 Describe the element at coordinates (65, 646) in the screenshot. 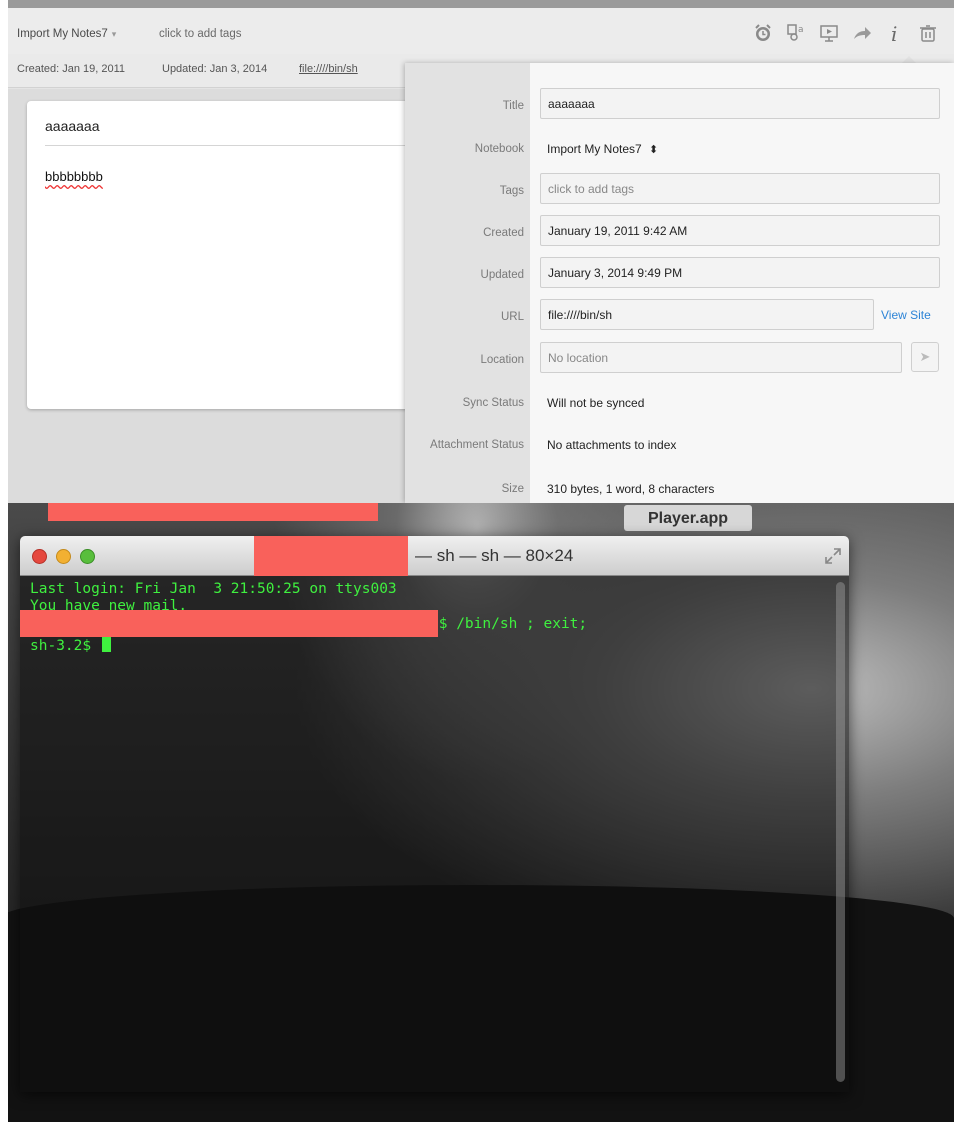

I see `terminal-prompt: sh-3.2$` at that location.